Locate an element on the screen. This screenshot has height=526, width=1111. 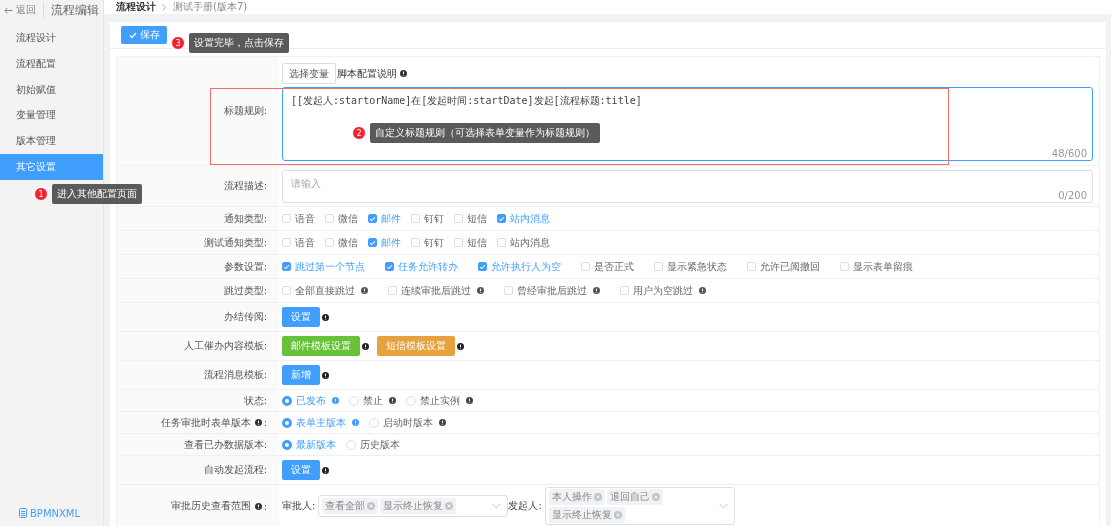
char-counter: 0/200 is located at coordinates (1072, 195).